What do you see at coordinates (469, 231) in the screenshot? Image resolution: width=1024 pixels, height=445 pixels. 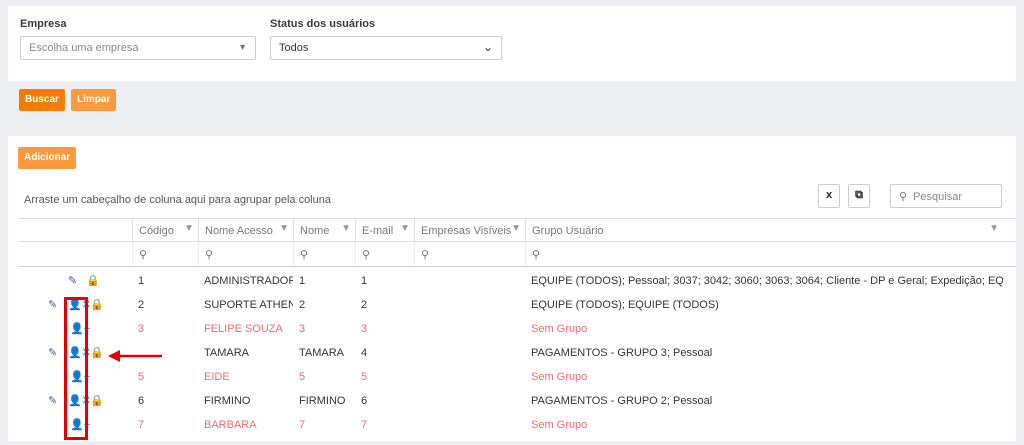 I see `column-header-empresas-visiveis: Empresas Visíveis ▼` at bounding box center [469, 231].